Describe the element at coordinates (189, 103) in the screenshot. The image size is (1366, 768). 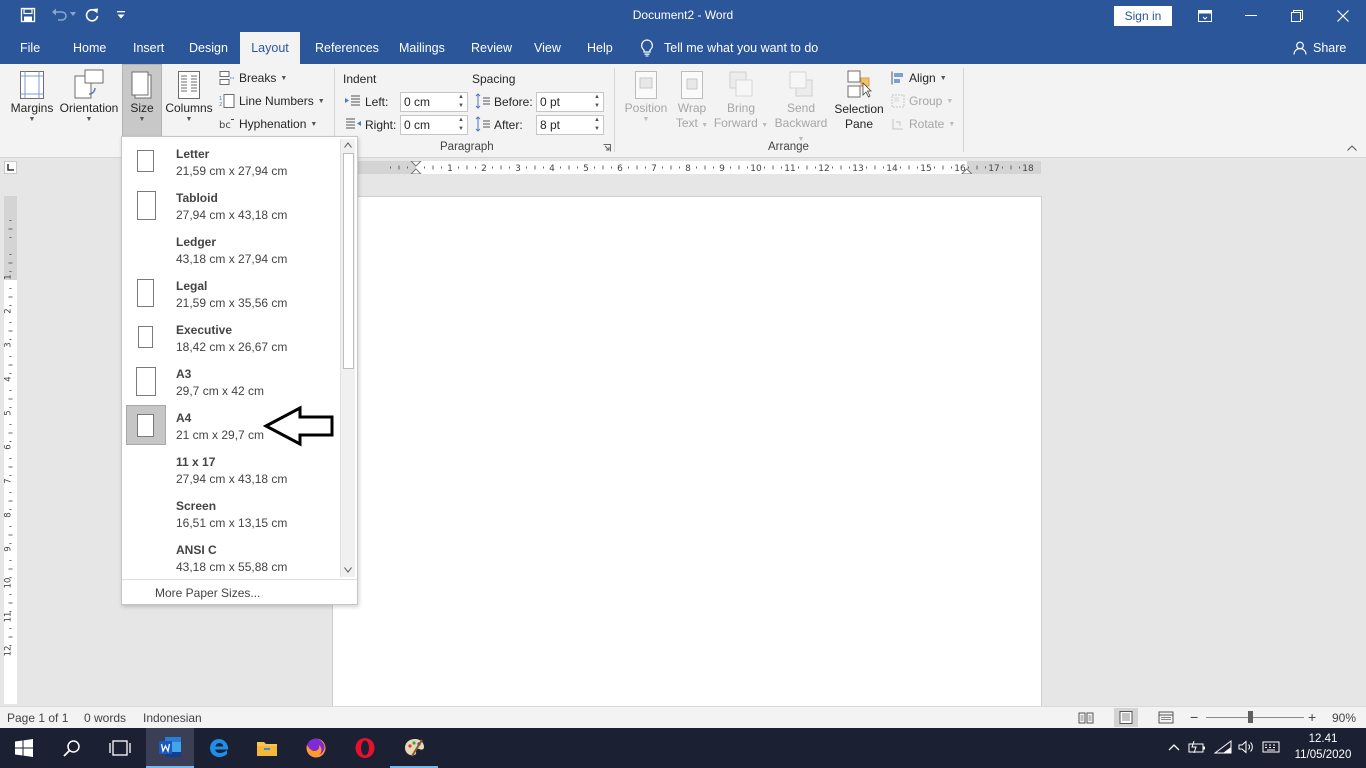
I see `columns-button: Columns ▼` at that location.